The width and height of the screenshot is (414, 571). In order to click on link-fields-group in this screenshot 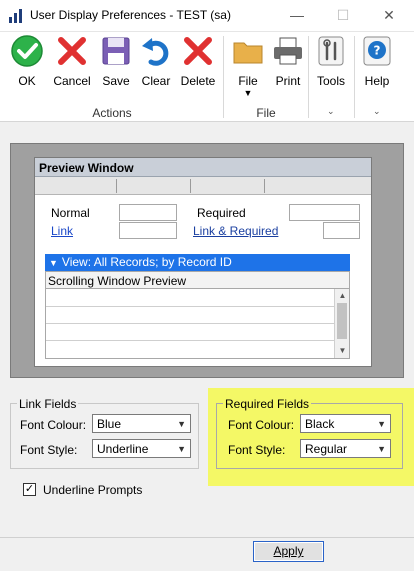, I will do `click(104, 436)`.